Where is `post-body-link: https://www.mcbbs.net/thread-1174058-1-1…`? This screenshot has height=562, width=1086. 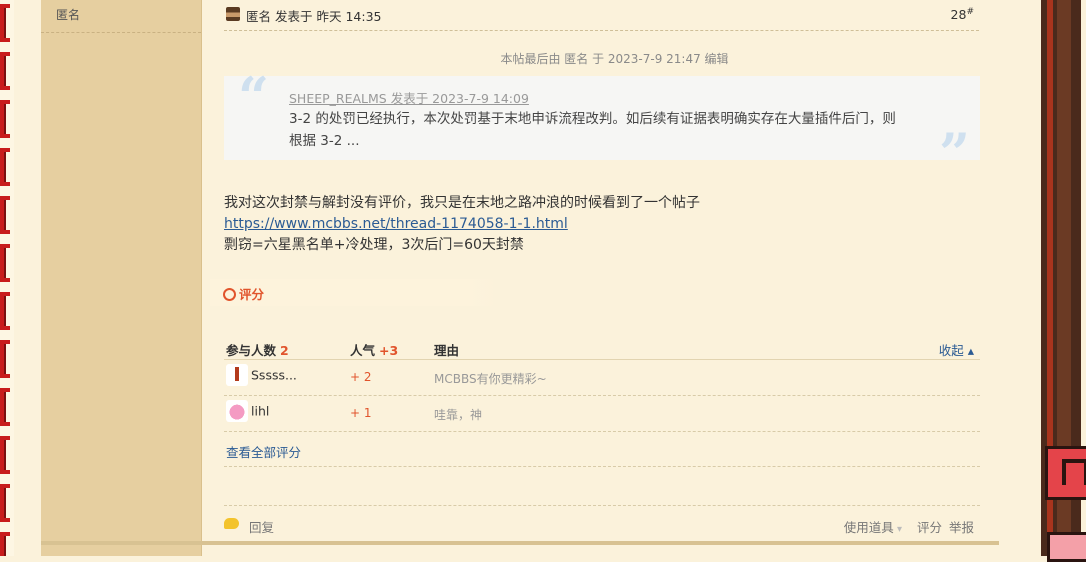 post-body-link: https://www.mcbbs.net/thread-1174058-1-1… is located at coordinates (396, 224).